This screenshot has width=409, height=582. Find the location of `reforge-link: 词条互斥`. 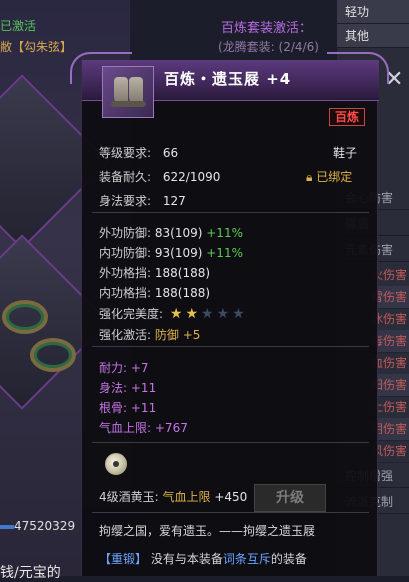

reforge-link: 词条互斥 is located at coordinates (247, 559).